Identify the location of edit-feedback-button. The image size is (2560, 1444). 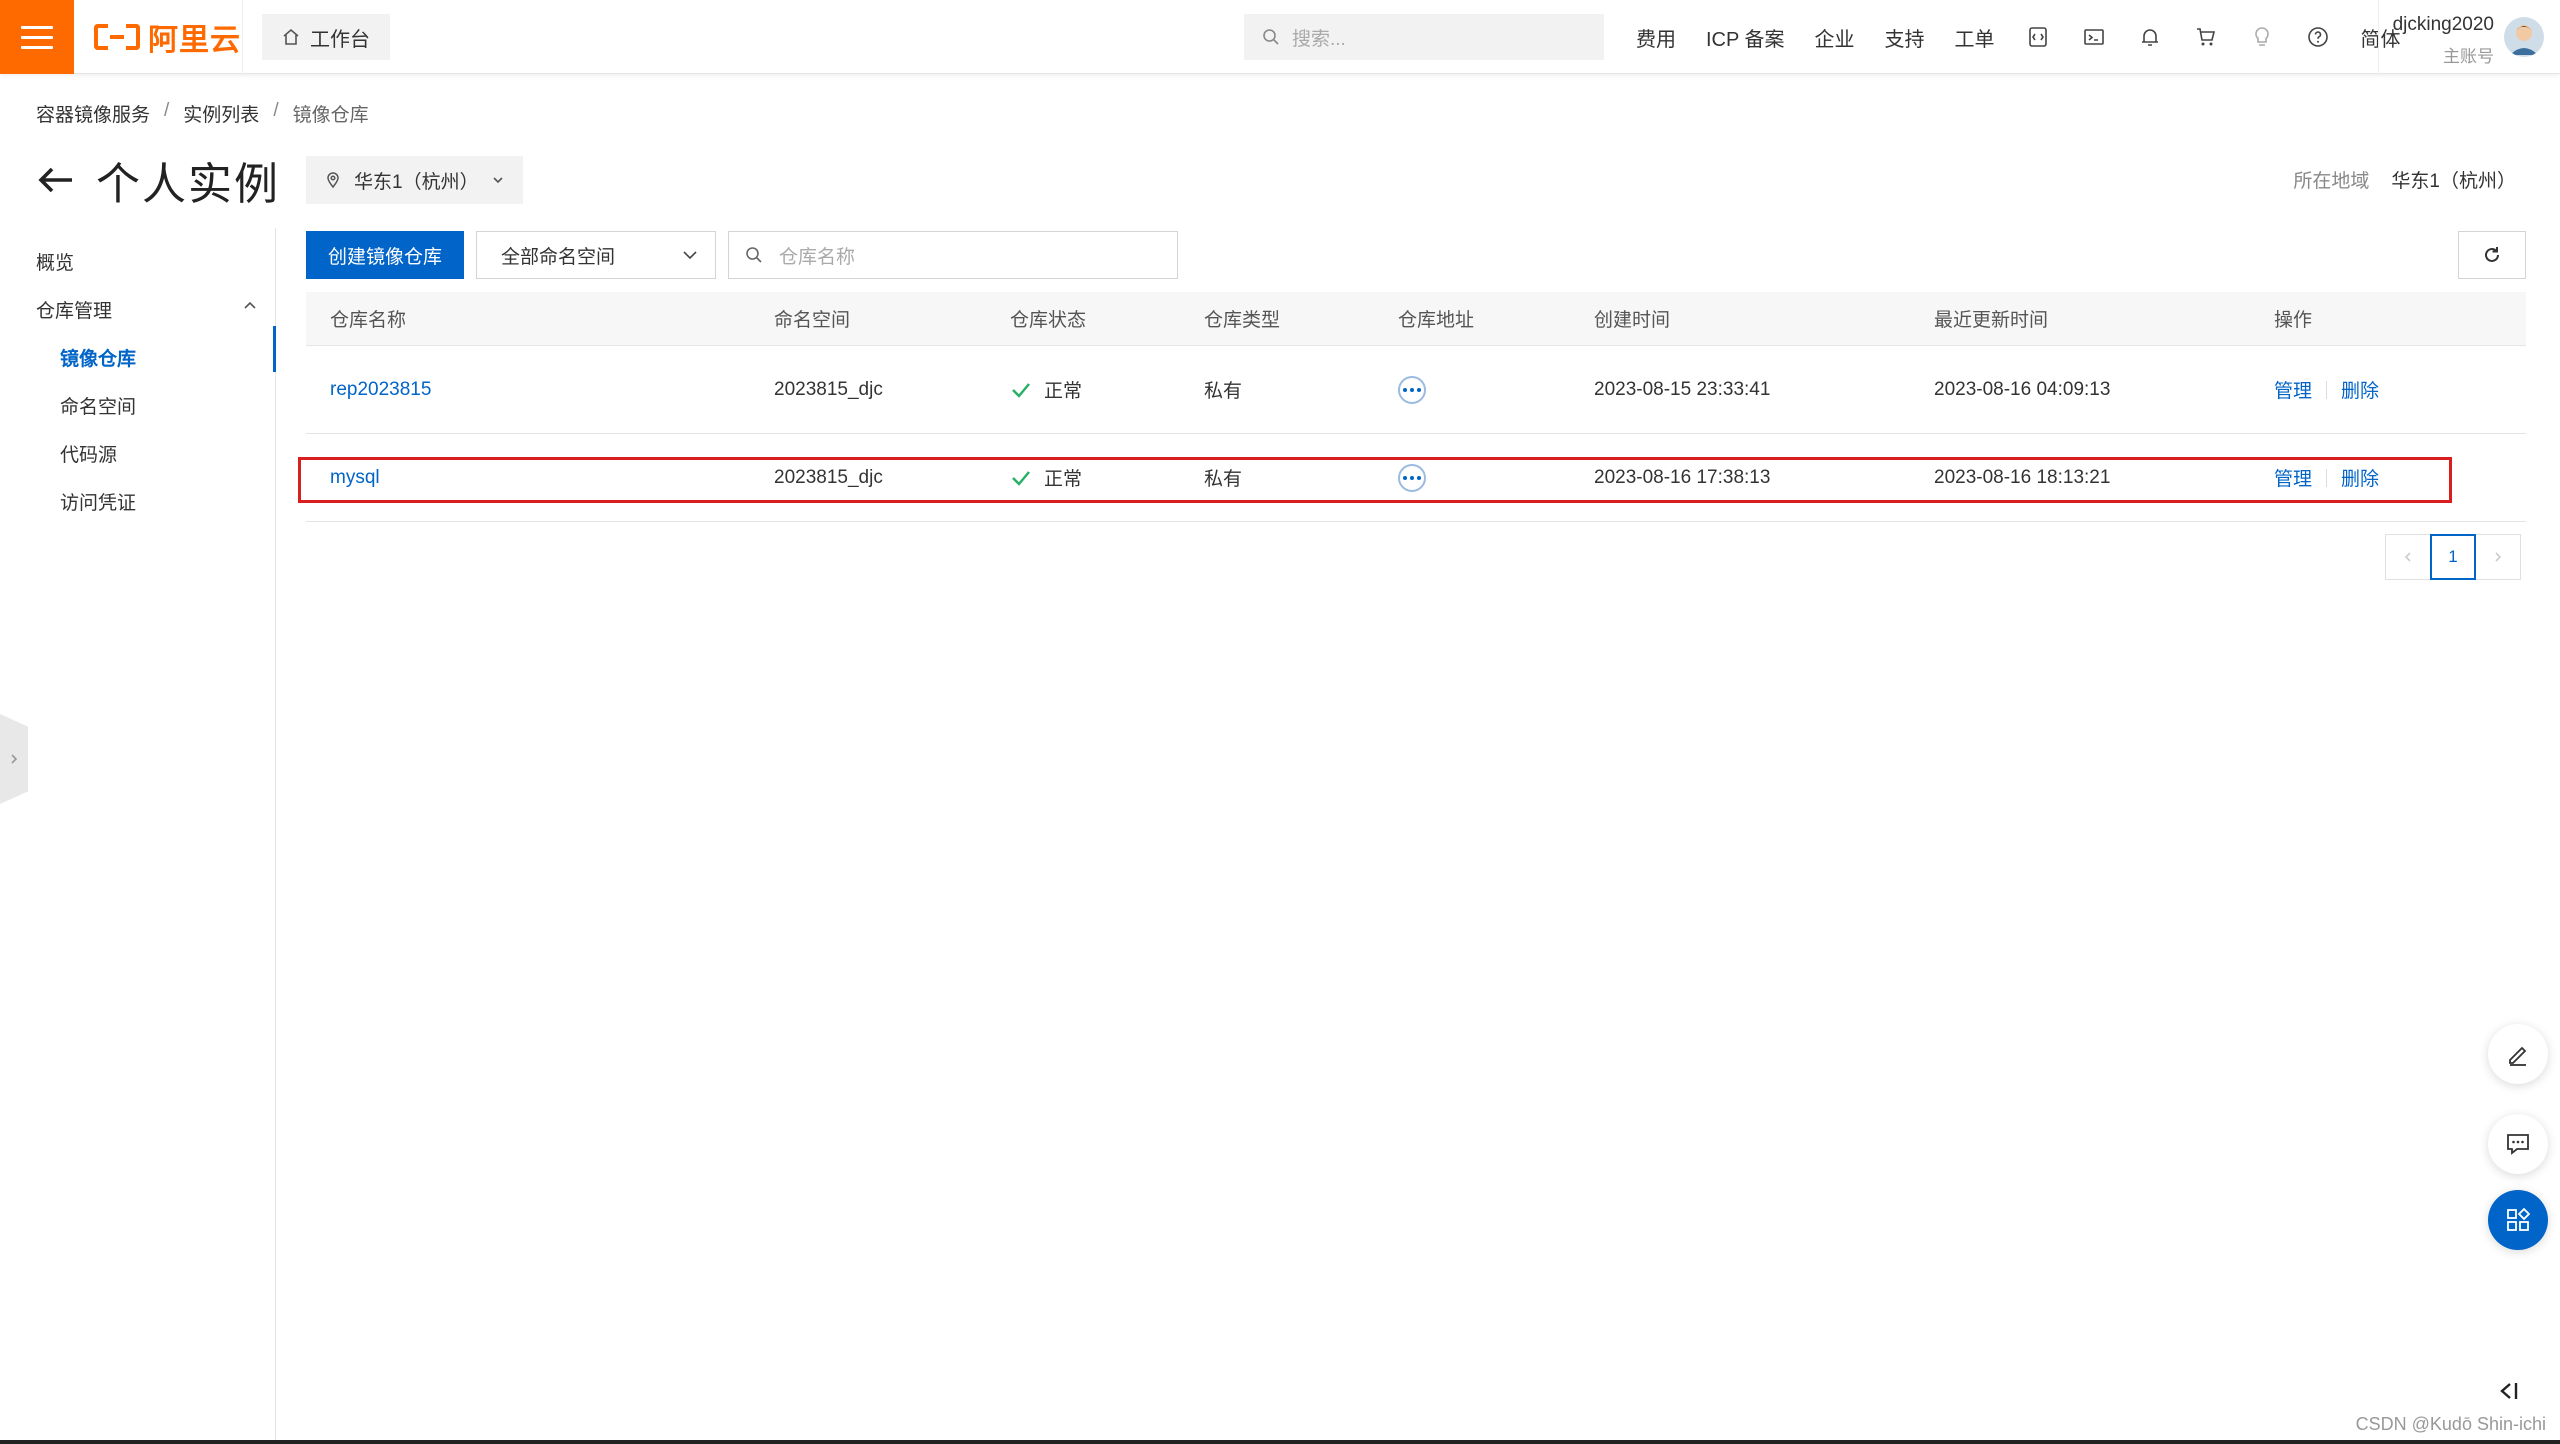
(2518, 1054).